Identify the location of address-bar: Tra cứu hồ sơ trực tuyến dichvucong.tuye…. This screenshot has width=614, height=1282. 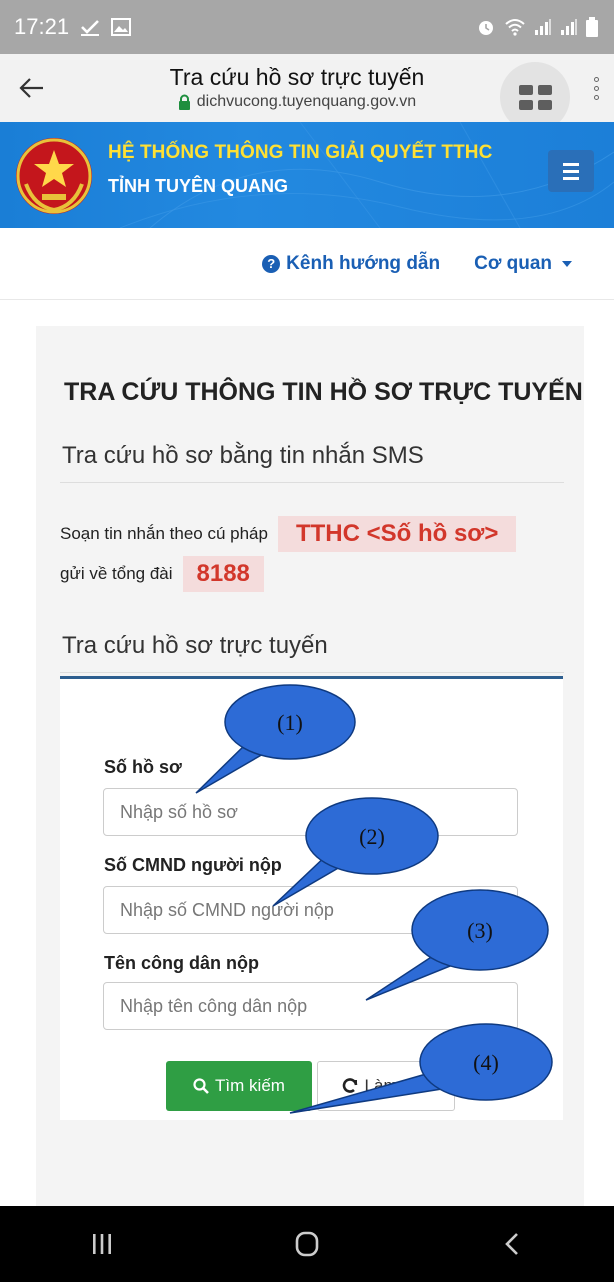
(282, 88).